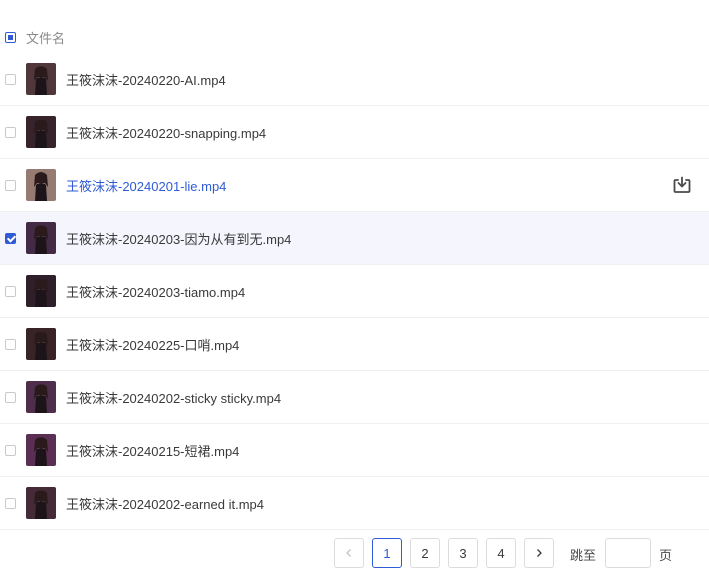 Image resolution: width=709 pixels, height=576 pixels. I want to click on file-row: 王筱沫沫-20240225-口哨.mp4, so click(354, 344).